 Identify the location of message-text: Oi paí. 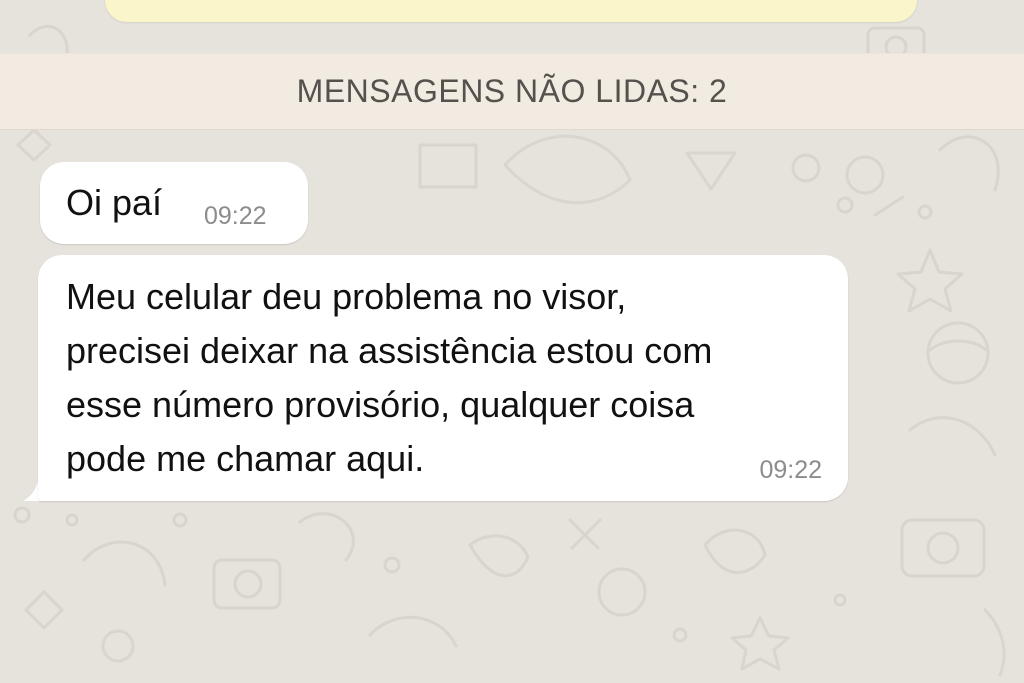
(114, 203).